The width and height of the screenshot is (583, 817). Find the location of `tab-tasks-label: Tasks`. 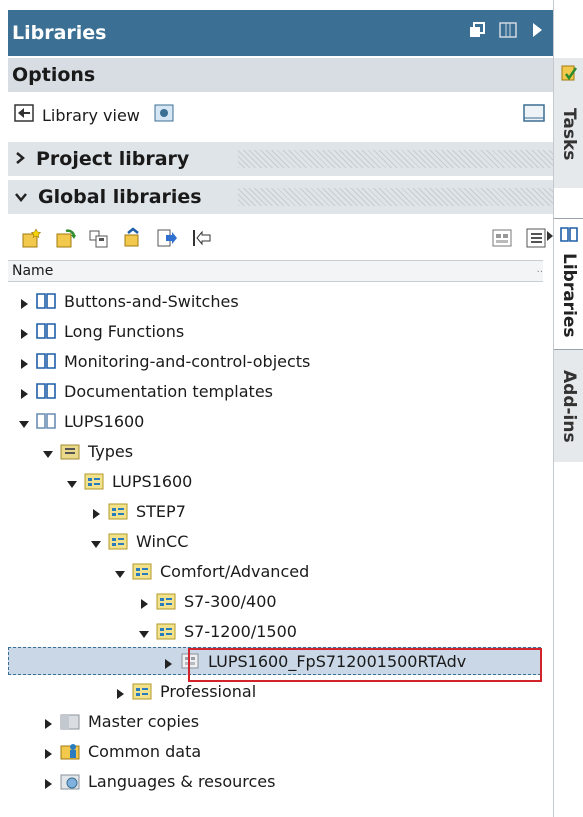

tab-tasks-label: Tasks is located at coordinates (569, 134).